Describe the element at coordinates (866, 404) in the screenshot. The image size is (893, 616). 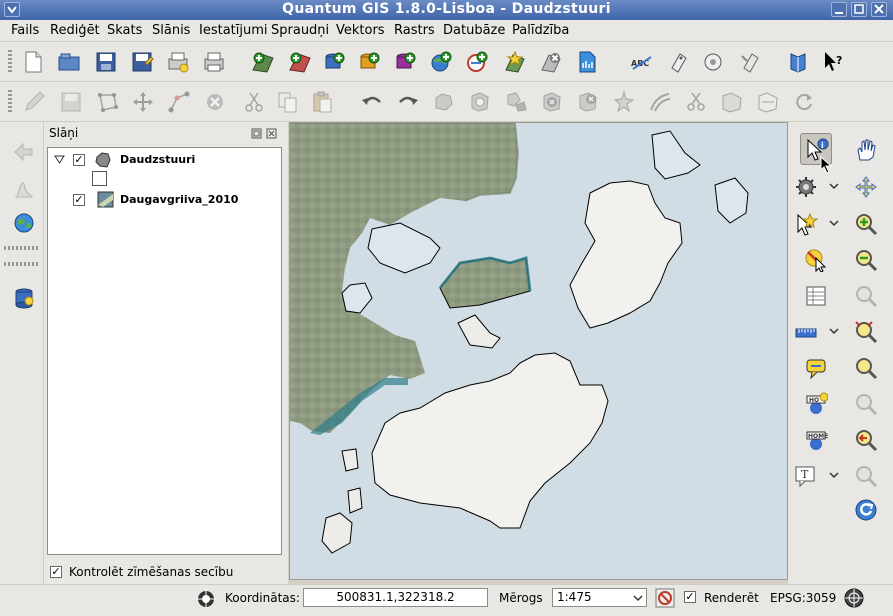
I see `zoom-selection-icon` at that location.